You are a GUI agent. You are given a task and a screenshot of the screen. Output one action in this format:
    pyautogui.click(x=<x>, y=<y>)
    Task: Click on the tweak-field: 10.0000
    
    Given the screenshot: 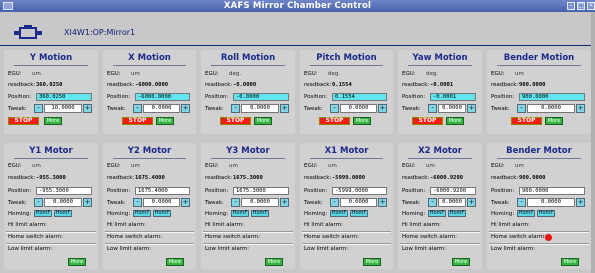 What is the action you would take?
    pyautogui.click(x=63, y=108)
    